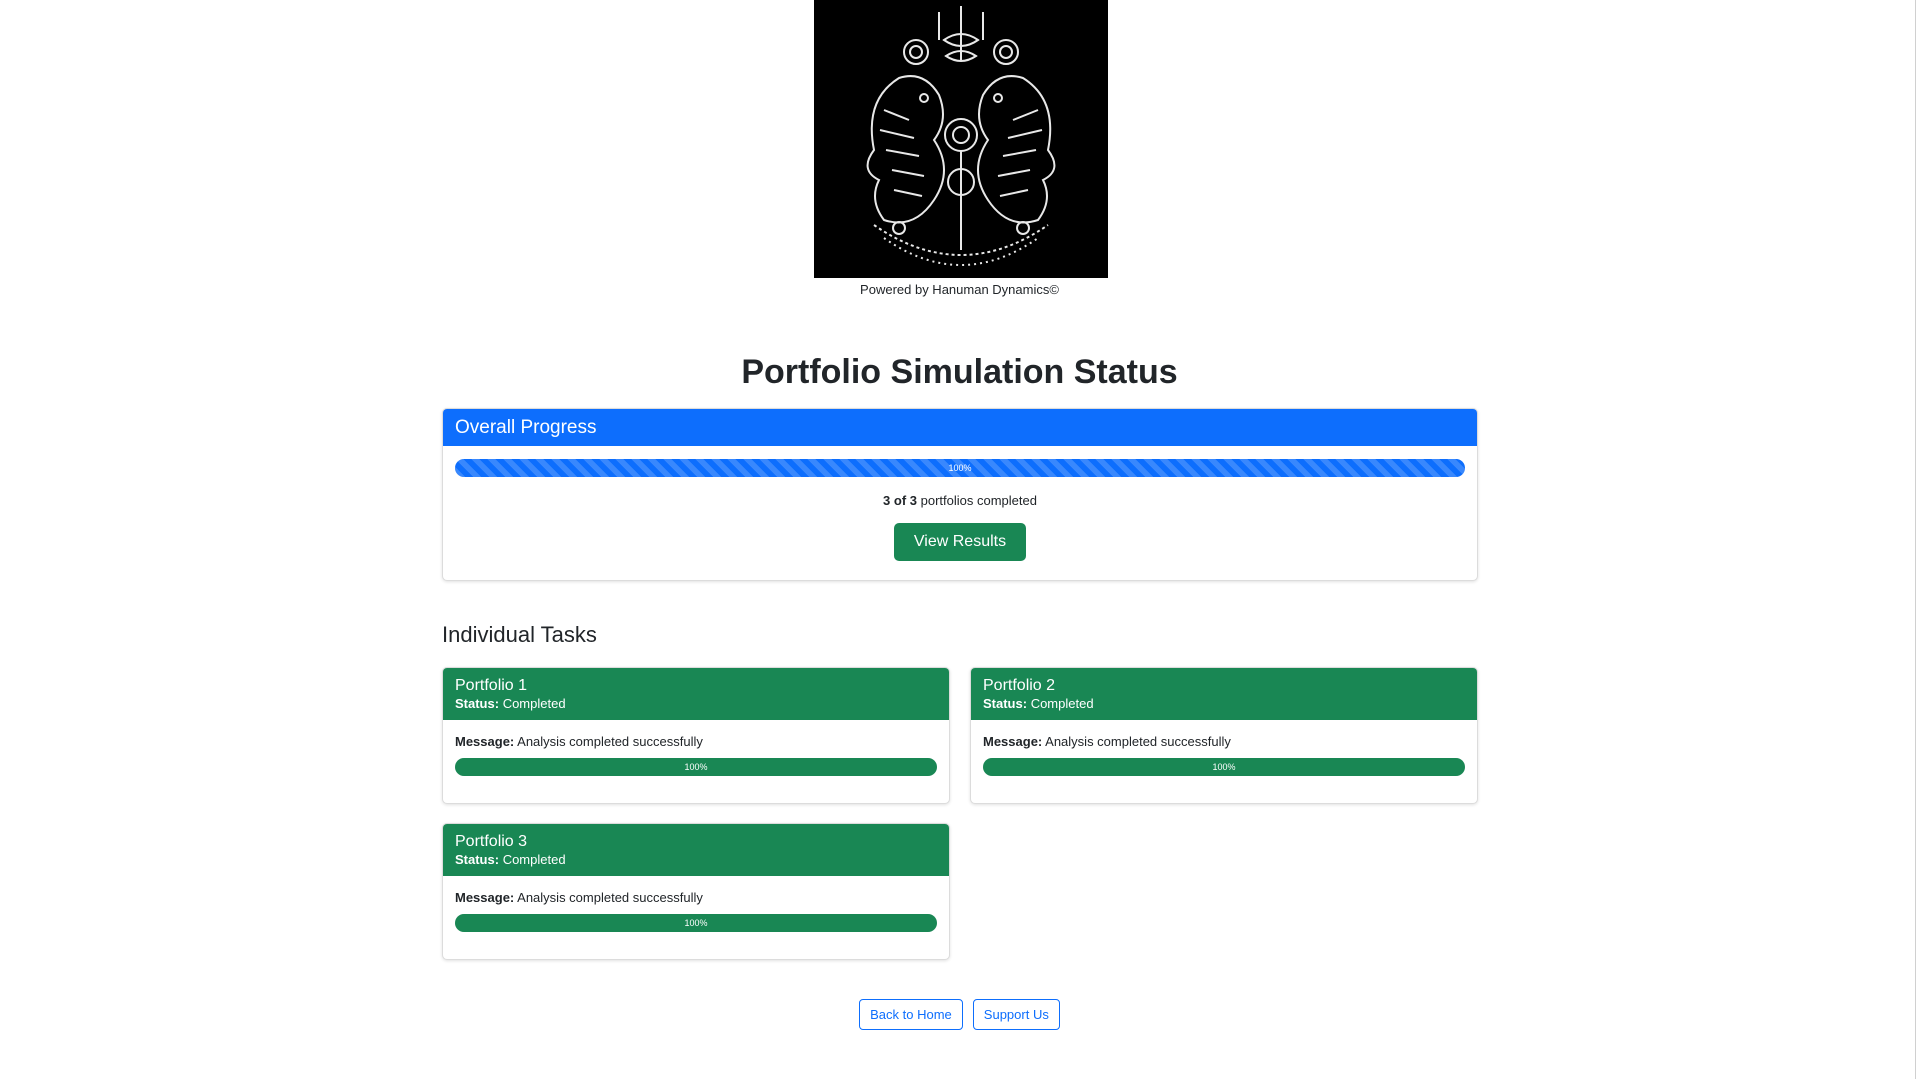  Describe the element at coordinates (1915, 539) in the screenshot. I see `scrollbar-edge` at that location.